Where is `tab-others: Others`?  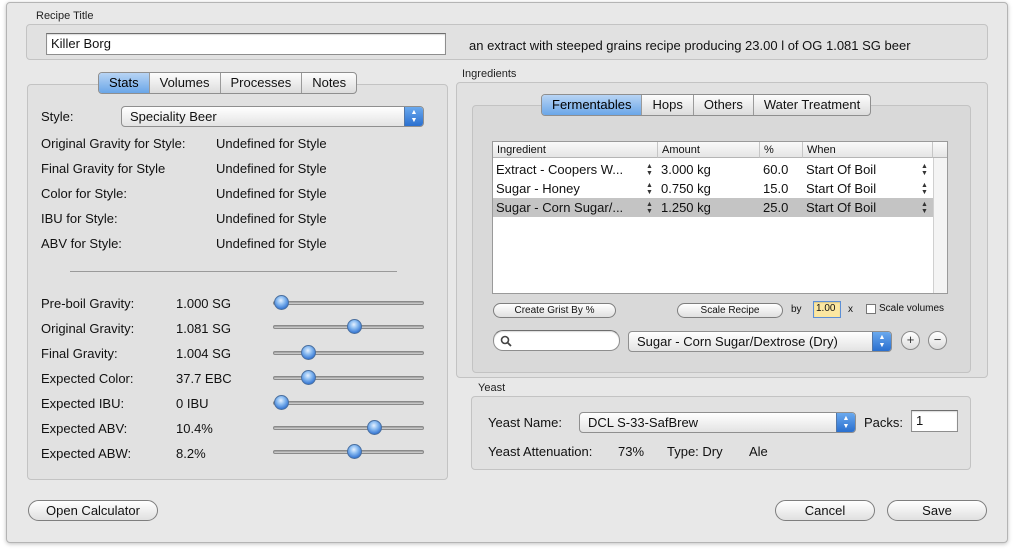
tab-others: Others is located at coordinates (722, 105).